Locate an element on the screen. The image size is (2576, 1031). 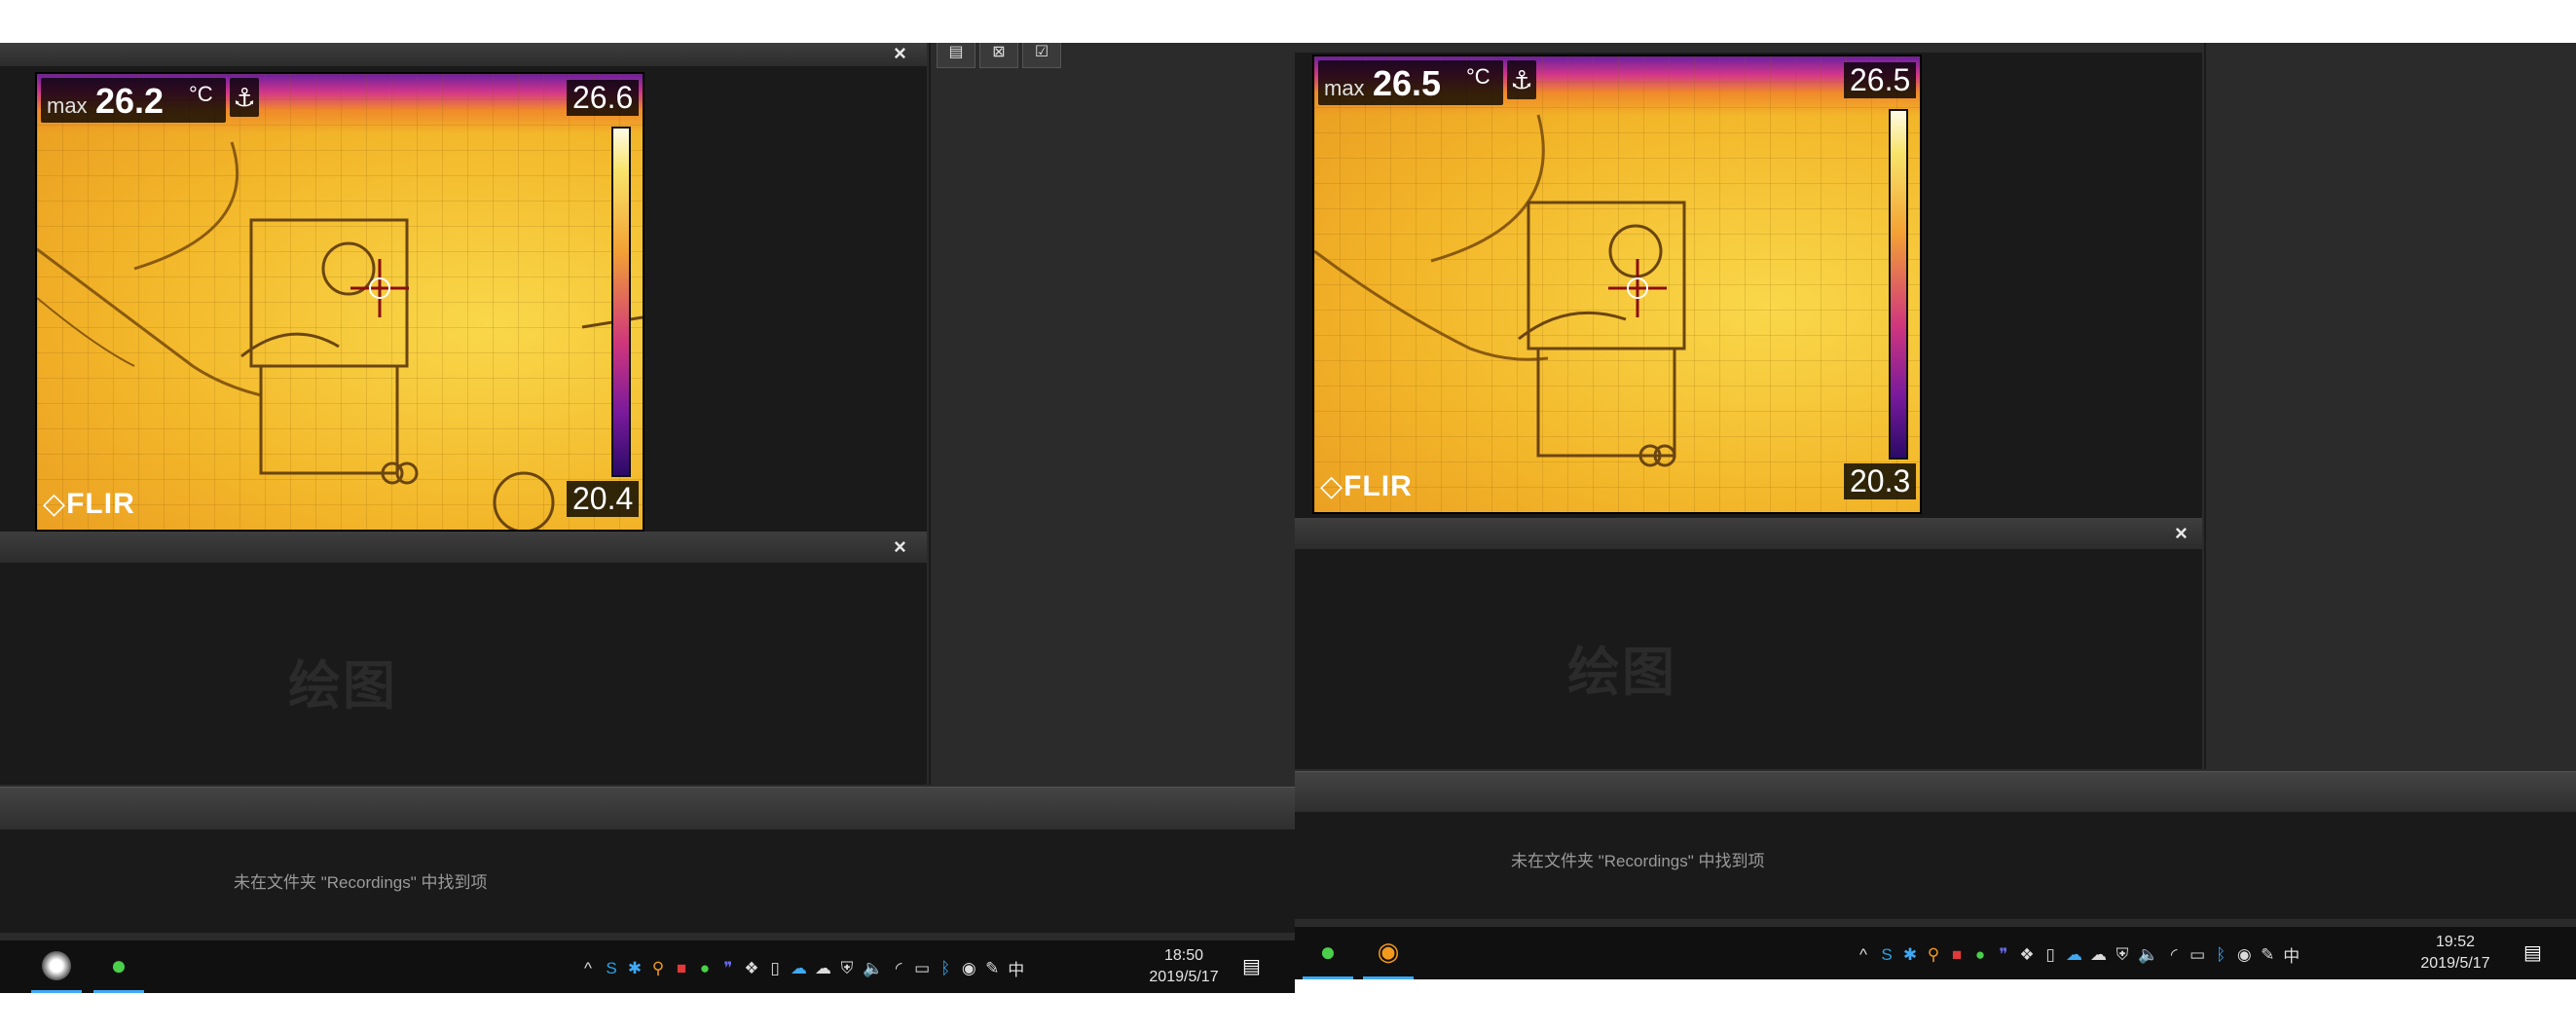
system-tray: ^ S ✱ ⚲ ■ ● ❞ ❖ ▯ ☁ ☁ ⛨ 🔈 ◜ ▭ ᛒ ◉ ✎ 中 is located at coordinates (2078, 954).